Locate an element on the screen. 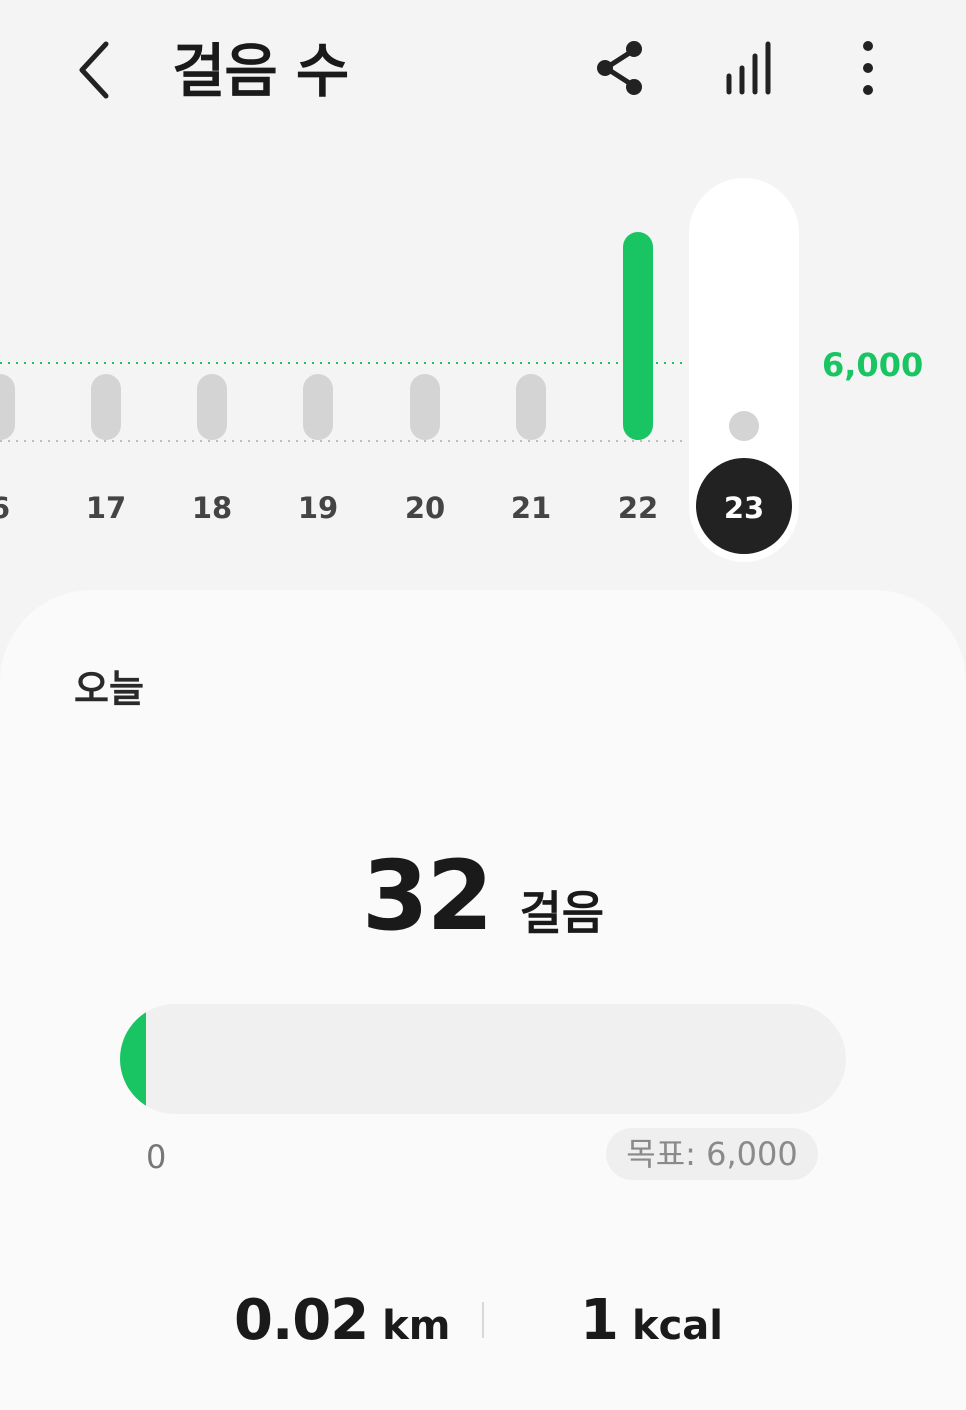 The image size is (966, 1410). stats-button is located at coordinates (750, 68).